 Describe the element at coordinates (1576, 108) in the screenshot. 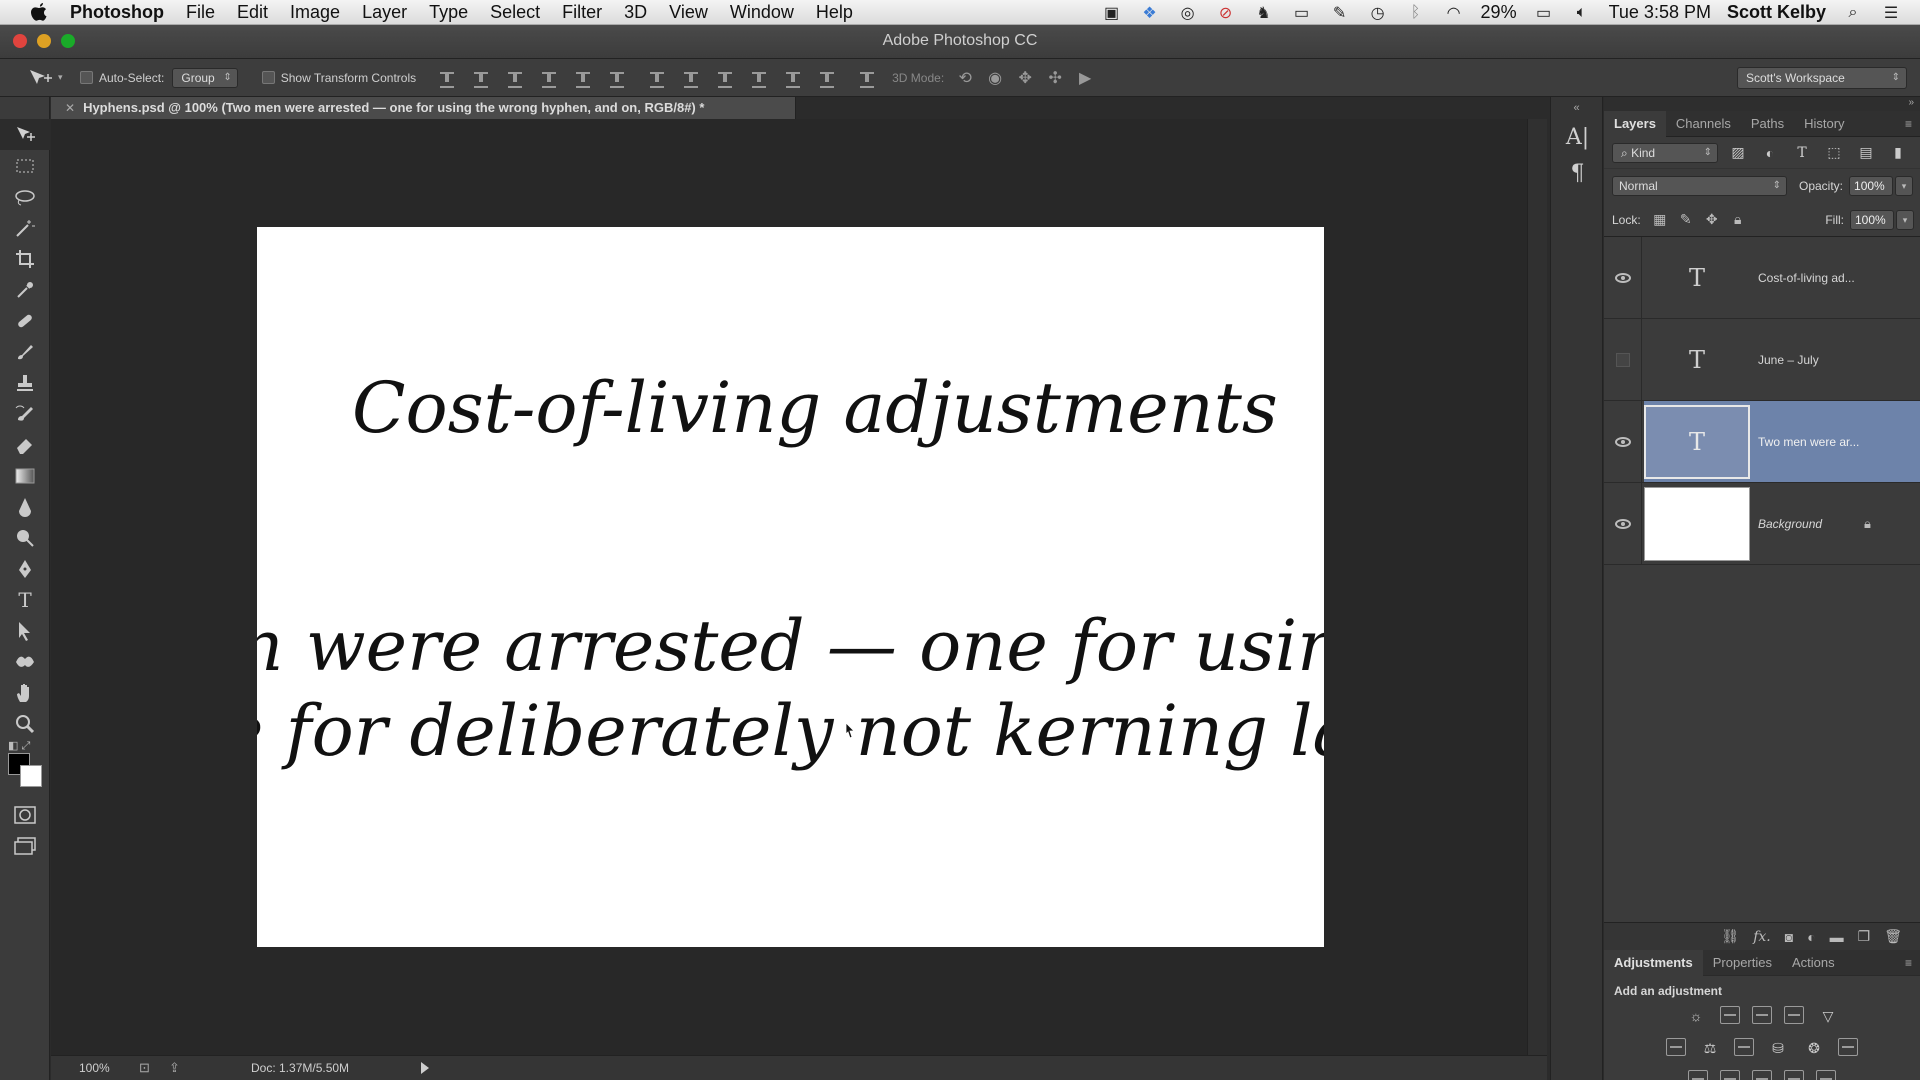

I see `collapse-arrows-icon: «` at that location.